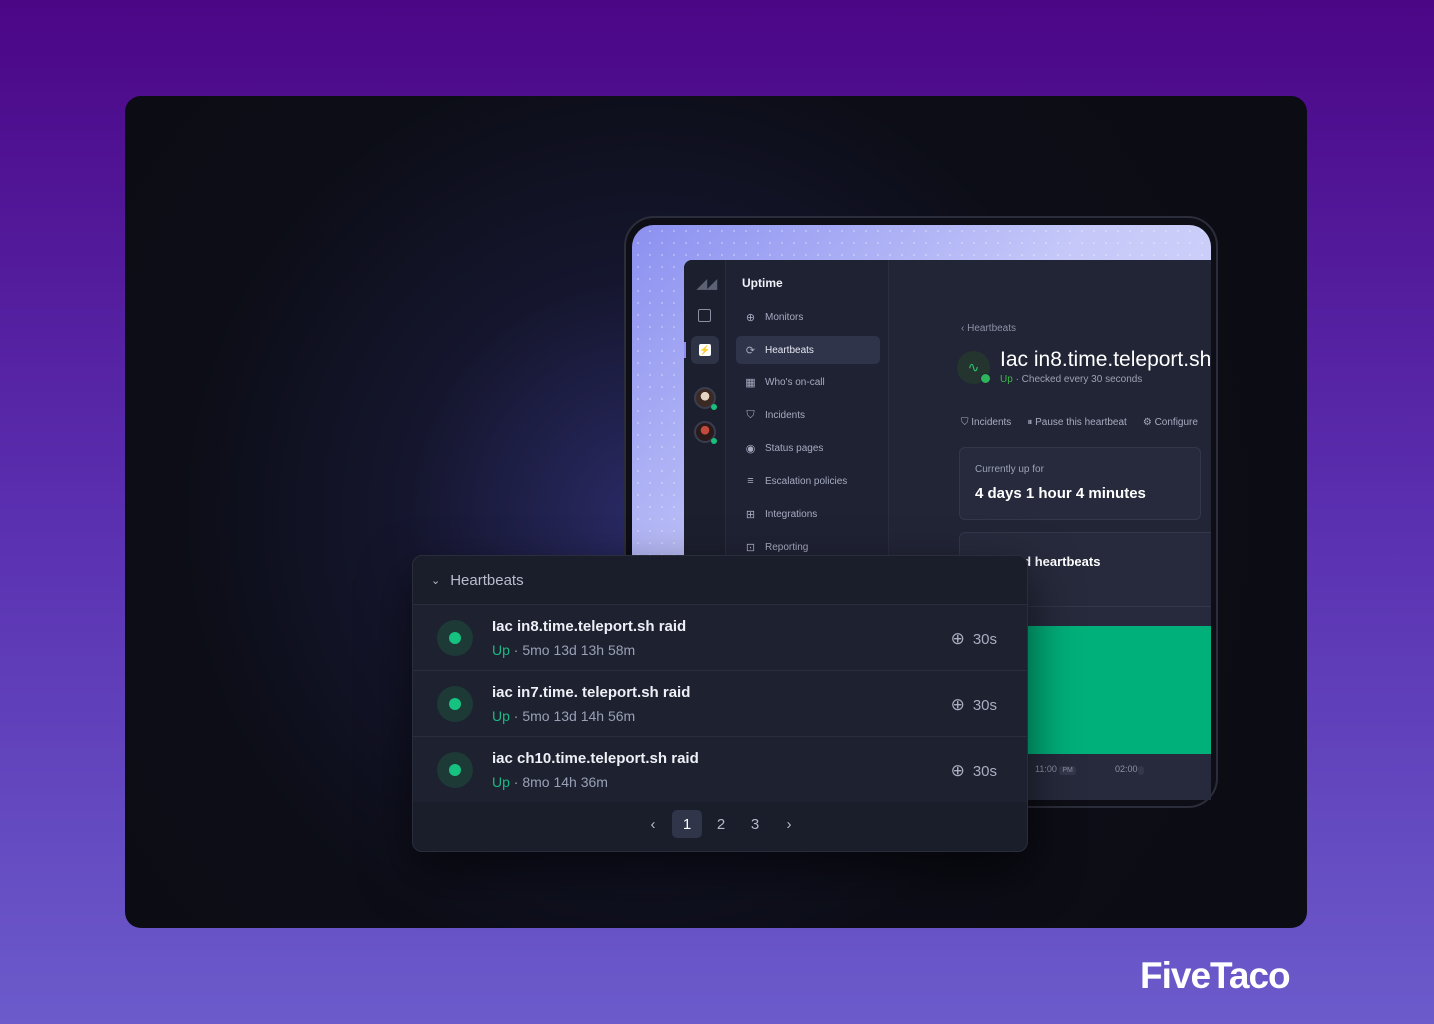  Describe the element at coordinates (750, 350) in the screenshot. I see `refresh-icon: ⟳` at that location.